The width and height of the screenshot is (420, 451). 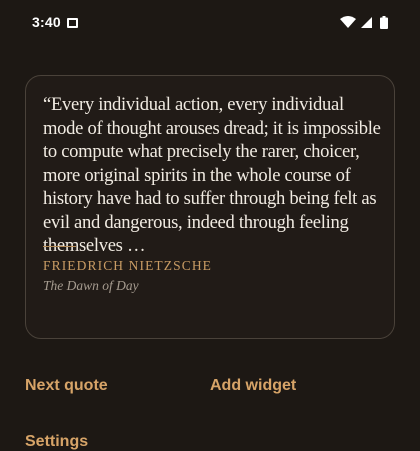 What do you see at coordinates (72, 23) in the screenshot?
I see `notification-icon` at bounding box center [72, 23].